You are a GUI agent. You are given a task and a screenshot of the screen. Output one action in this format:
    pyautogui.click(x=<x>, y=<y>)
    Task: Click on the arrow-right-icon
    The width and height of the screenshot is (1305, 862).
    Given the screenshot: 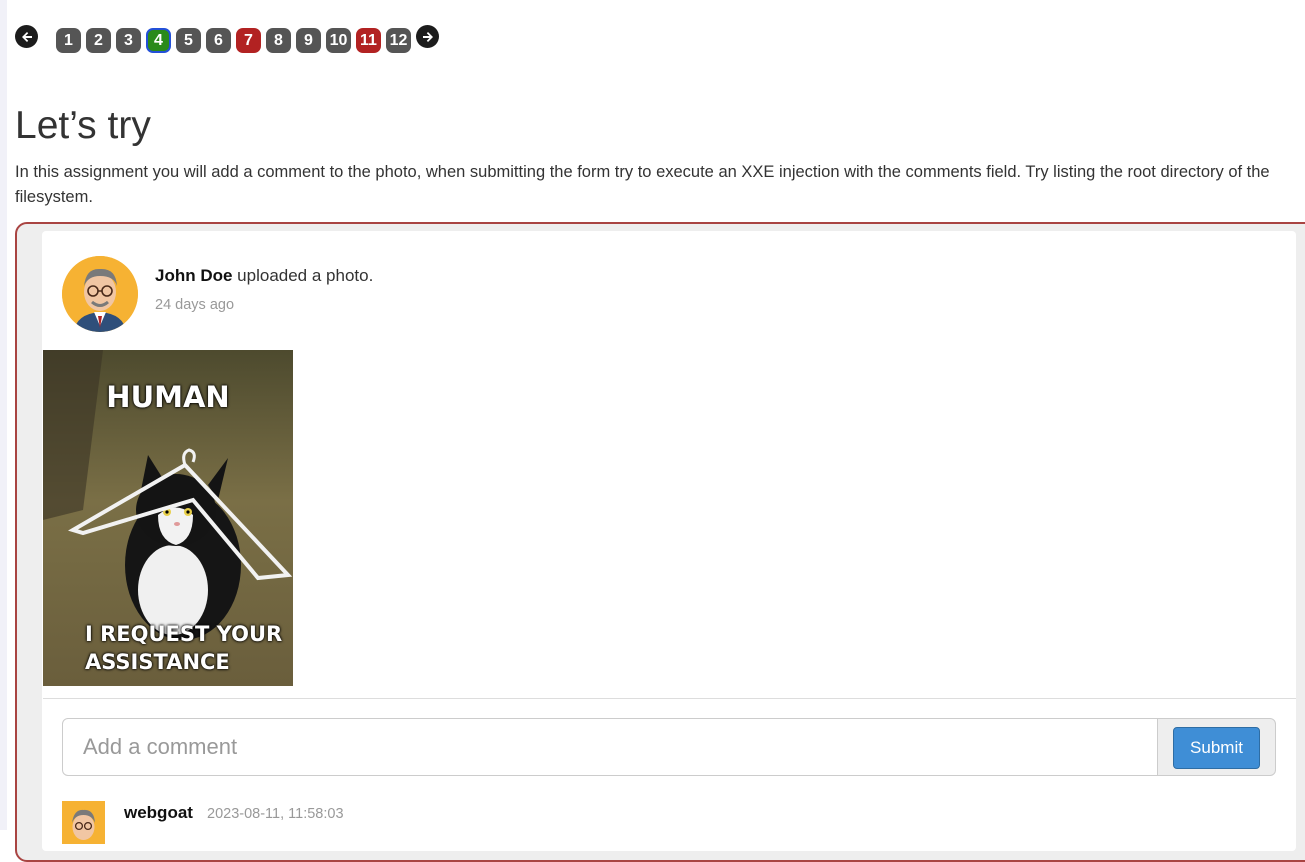 What is the action you would take?
    pyautogui.click(x=427, y=36)
    